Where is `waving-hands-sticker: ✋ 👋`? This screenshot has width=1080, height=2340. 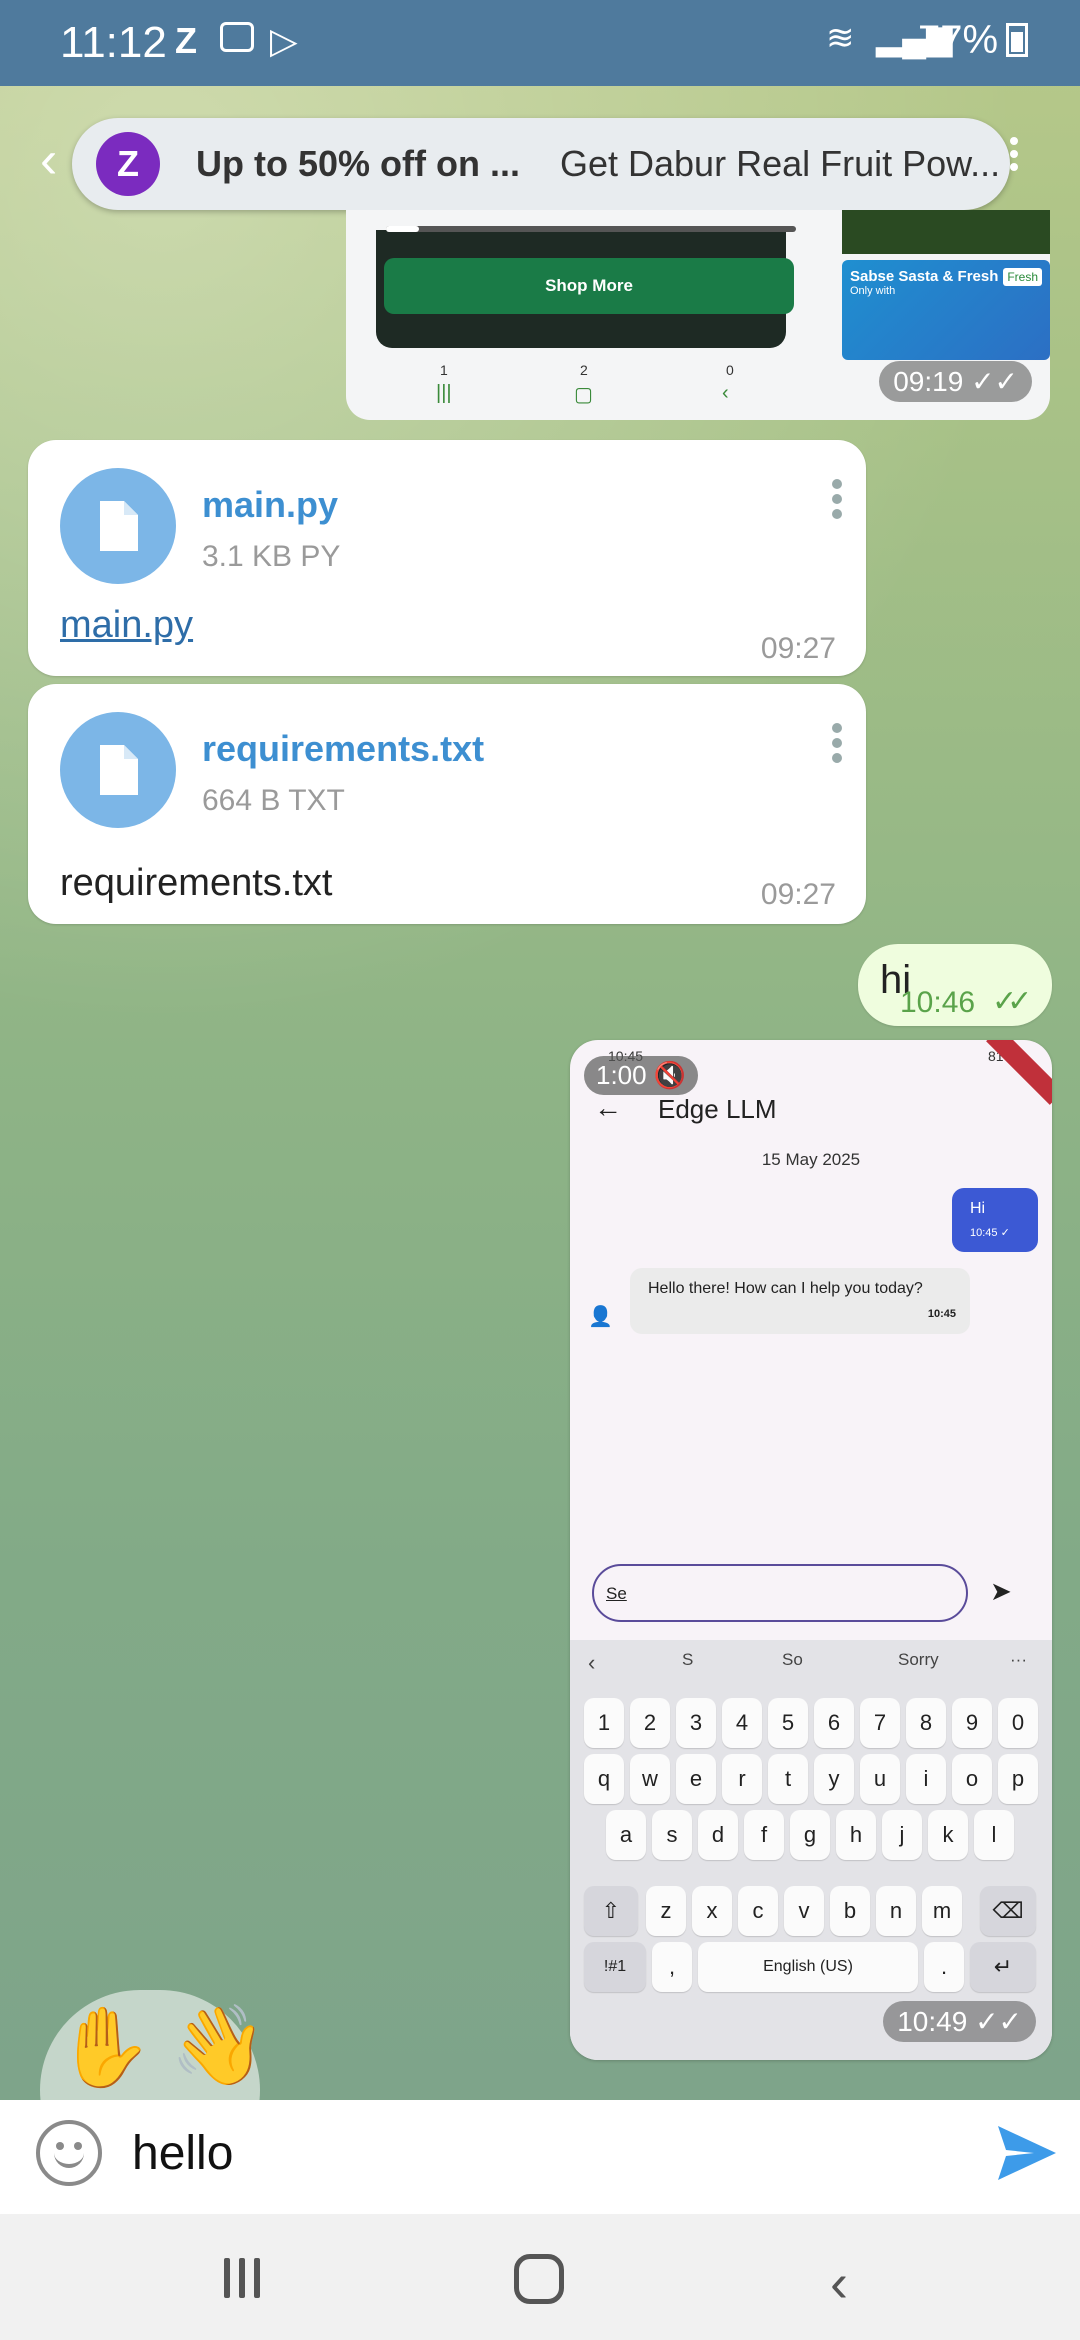
waving-hands-sticker: ✋ 👋 is located at coordinates (133, 2090).